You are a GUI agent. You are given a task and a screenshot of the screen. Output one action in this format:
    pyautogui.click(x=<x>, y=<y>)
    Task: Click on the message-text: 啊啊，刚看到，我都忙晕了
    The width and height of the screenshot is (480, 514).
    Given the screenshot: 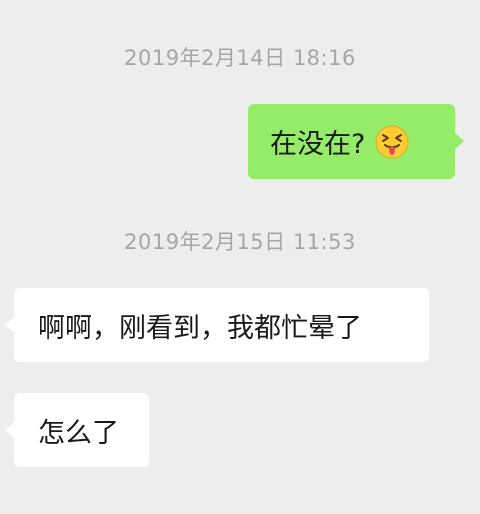 What is the action you would take?
    pyautogui.click(x=200, y=328)
    